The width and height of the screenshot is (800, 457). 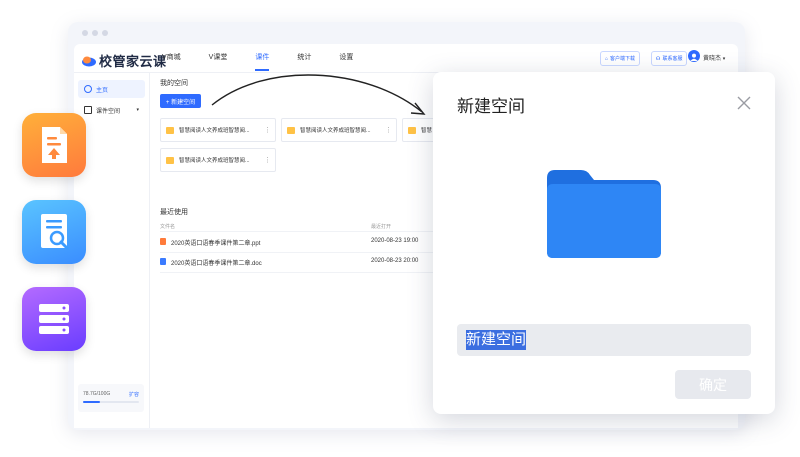 I want to click on folder-icon, so click(x=604, y=214).